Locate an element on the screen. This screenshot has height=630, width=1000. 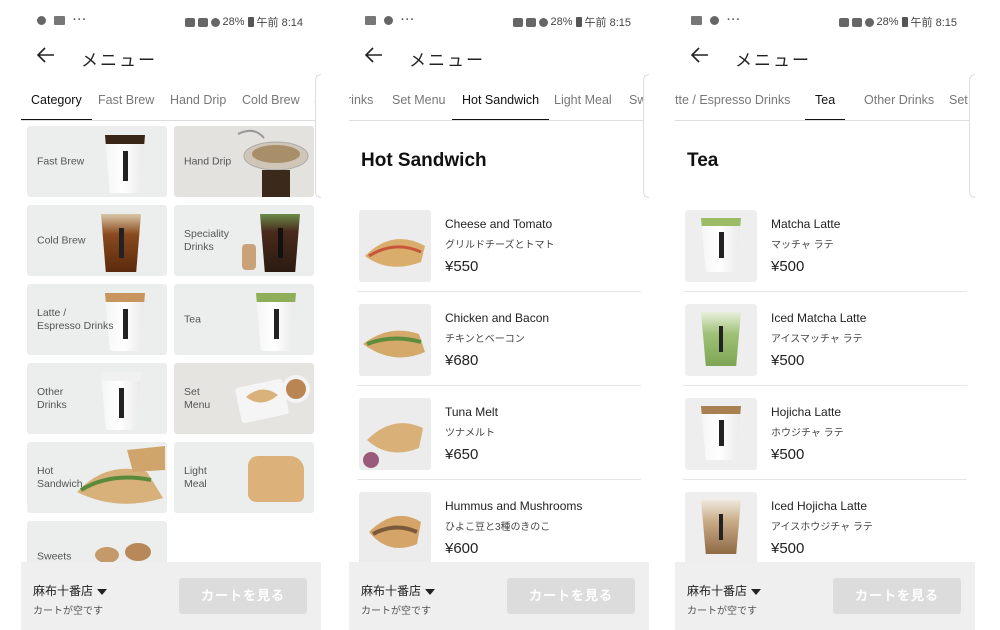
product-name-jp: チキンとベーコン is located at coordinates (485, 339).